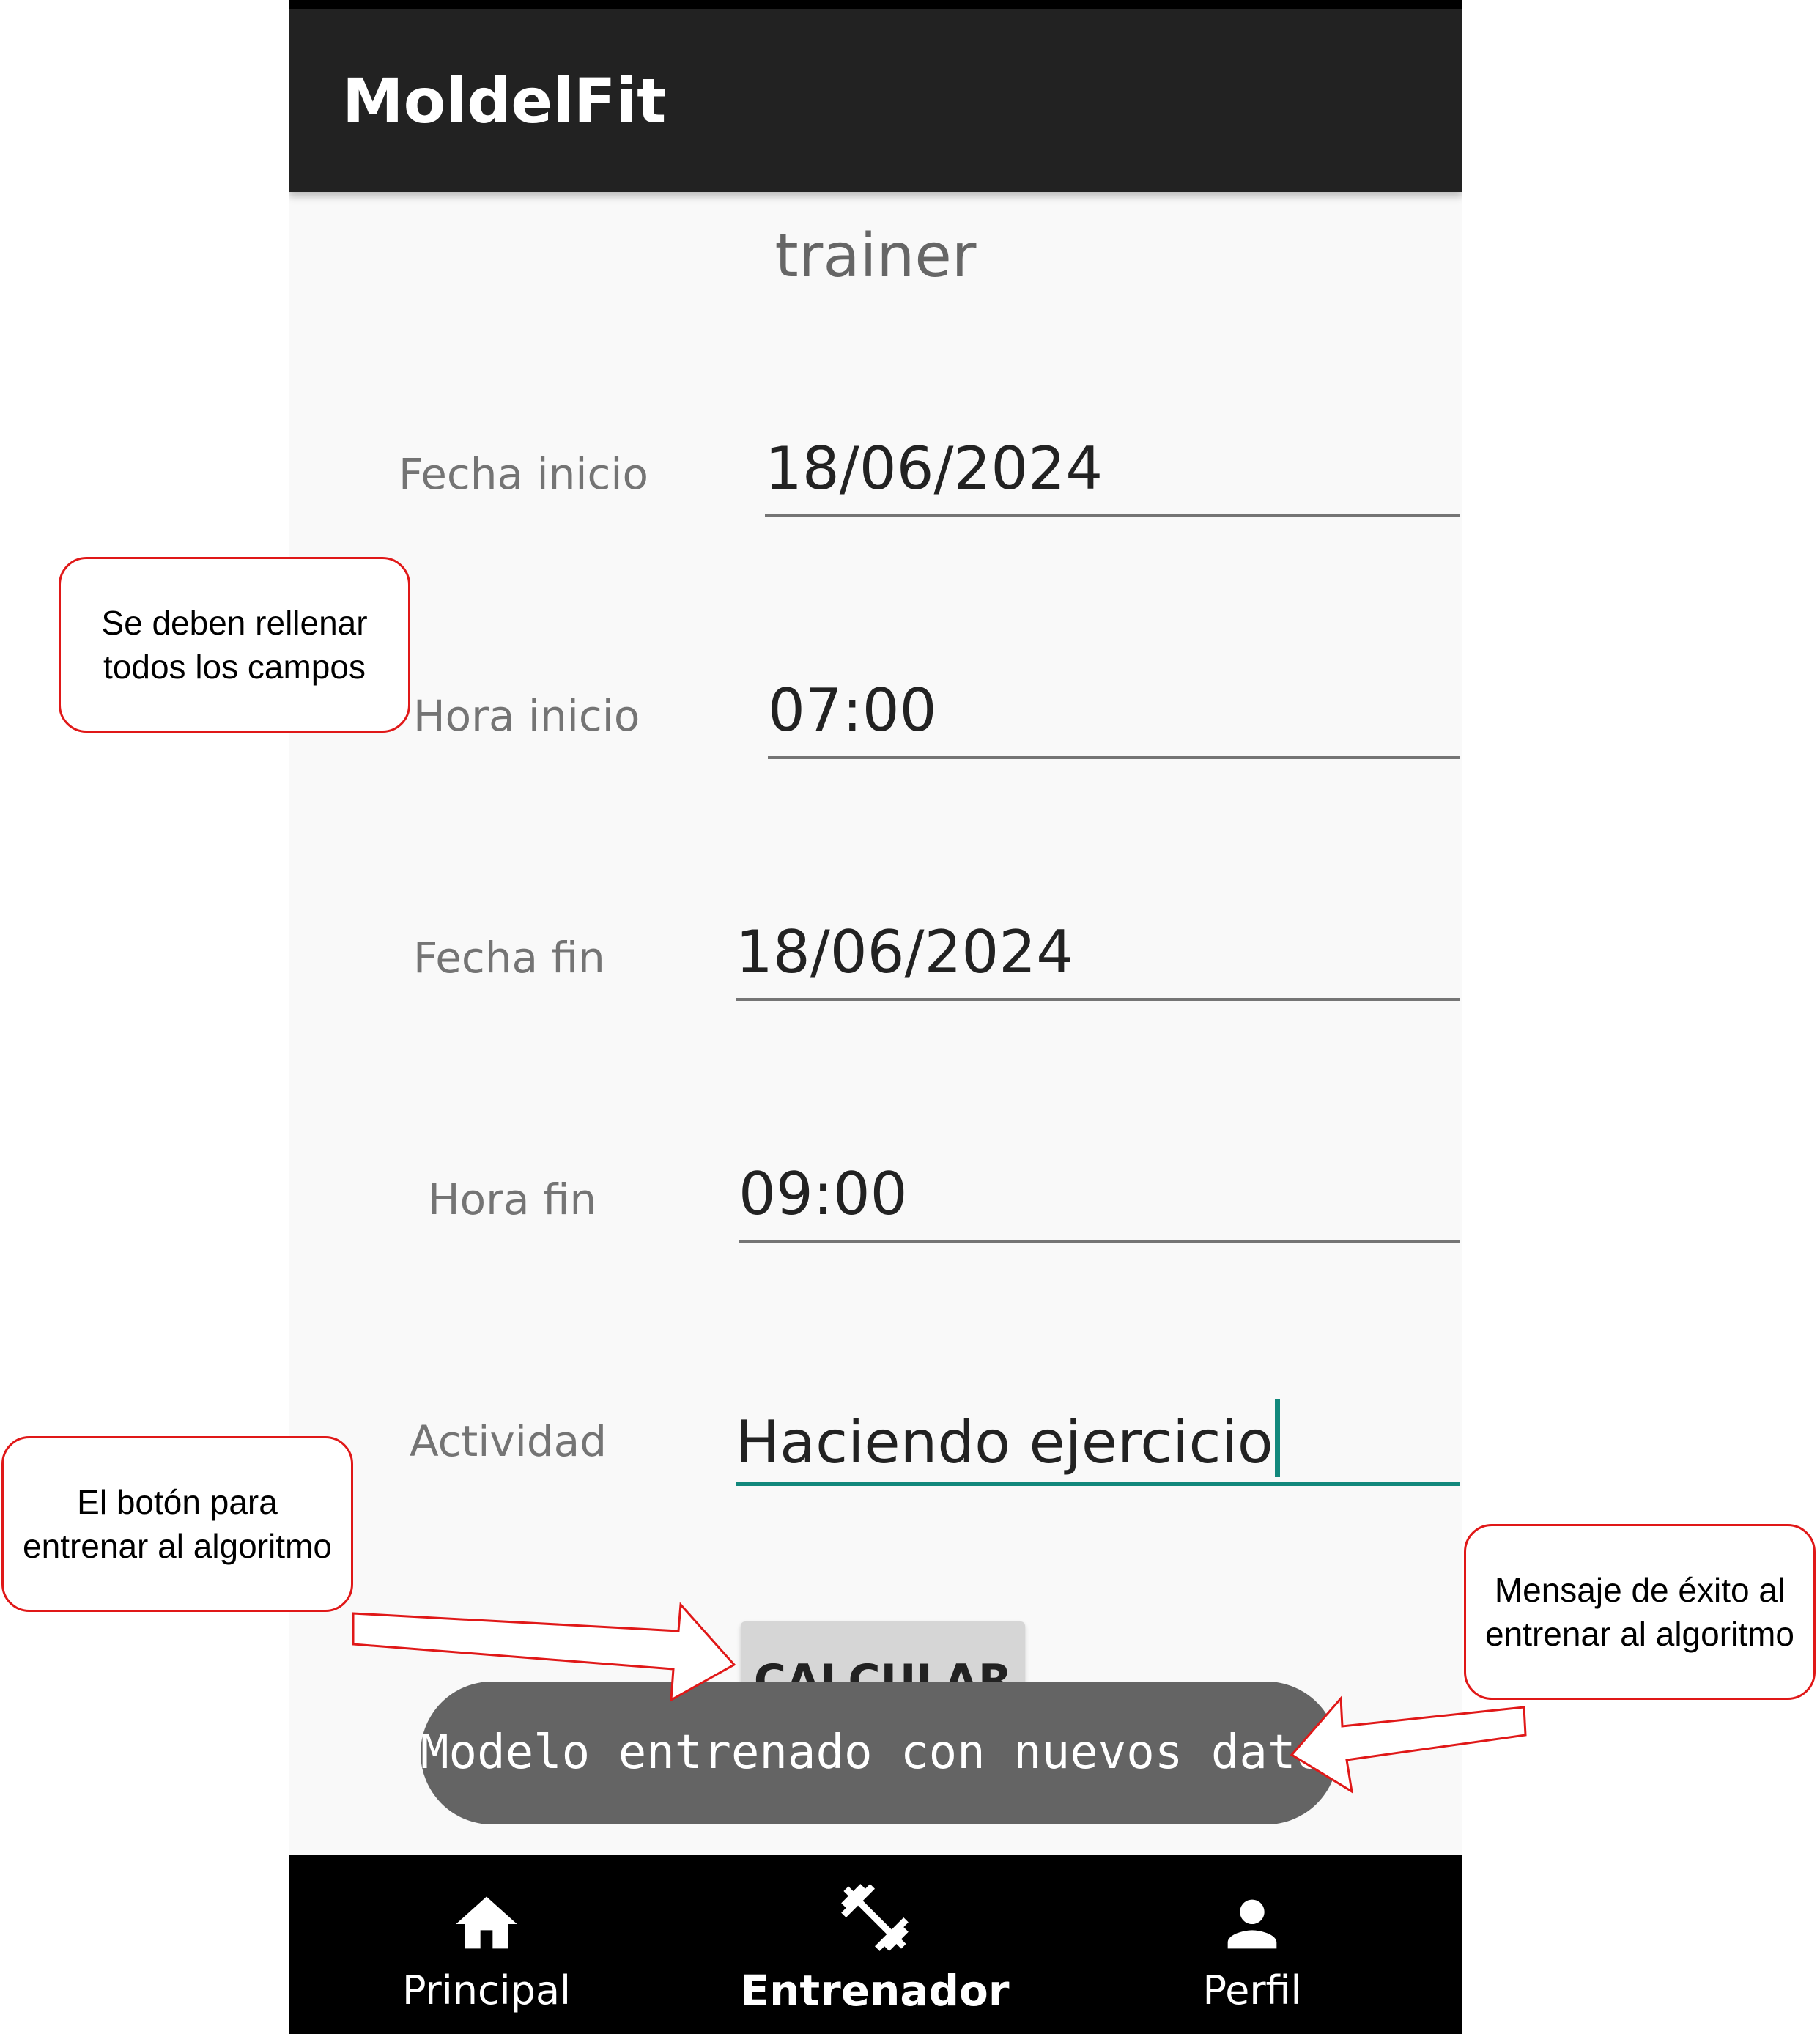 This screenshot has height=2034, width=1820. What do you see at coordinates (544, 1652) in the screenshot?
I see `arrow-to-button-icon` at bounding box center [544, 1652].